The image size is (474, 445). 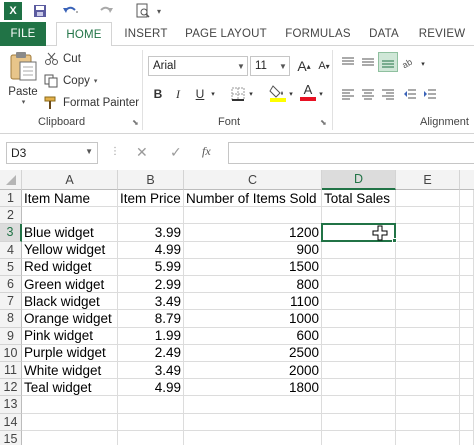 I want to click on cell: 2000, so click(x=253, y=371).